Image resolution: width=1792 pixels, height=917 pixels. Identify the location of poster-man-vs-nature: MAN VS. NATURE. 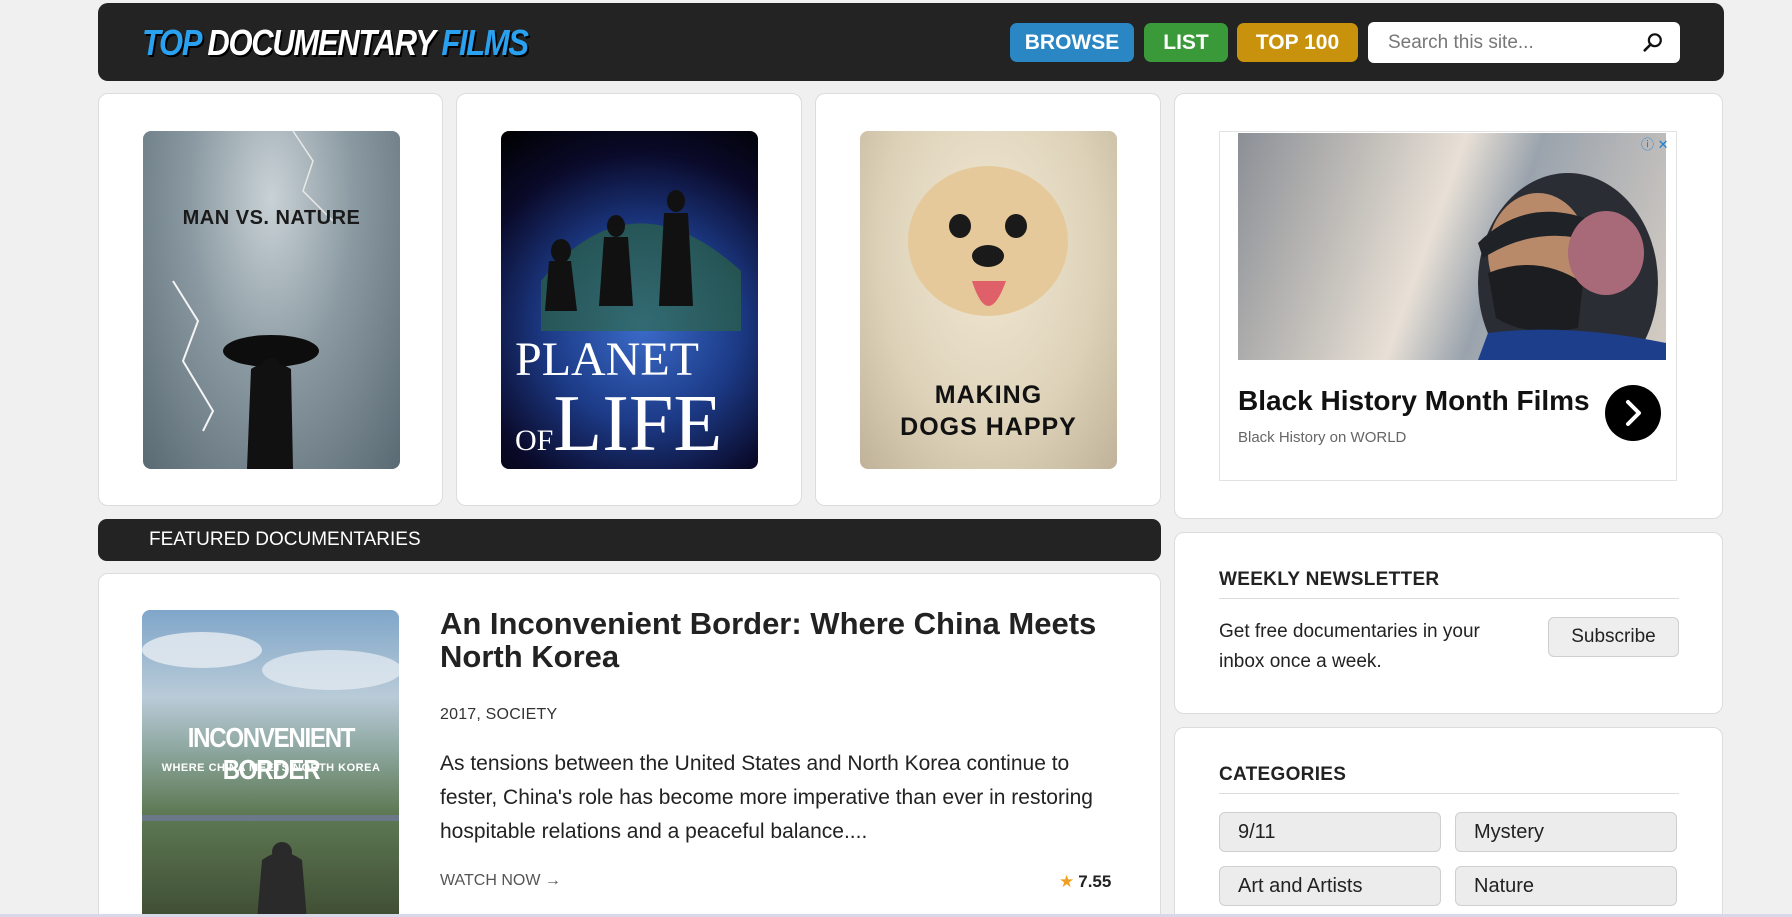
(271, 300).